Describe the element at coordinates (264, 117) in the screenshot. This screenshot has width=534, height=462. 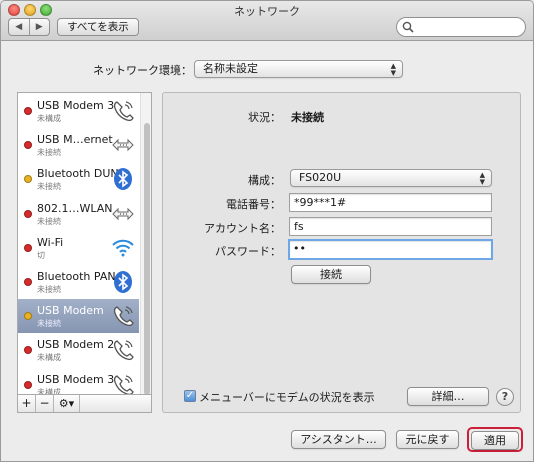
I see `status-label: 状況：` at that location.